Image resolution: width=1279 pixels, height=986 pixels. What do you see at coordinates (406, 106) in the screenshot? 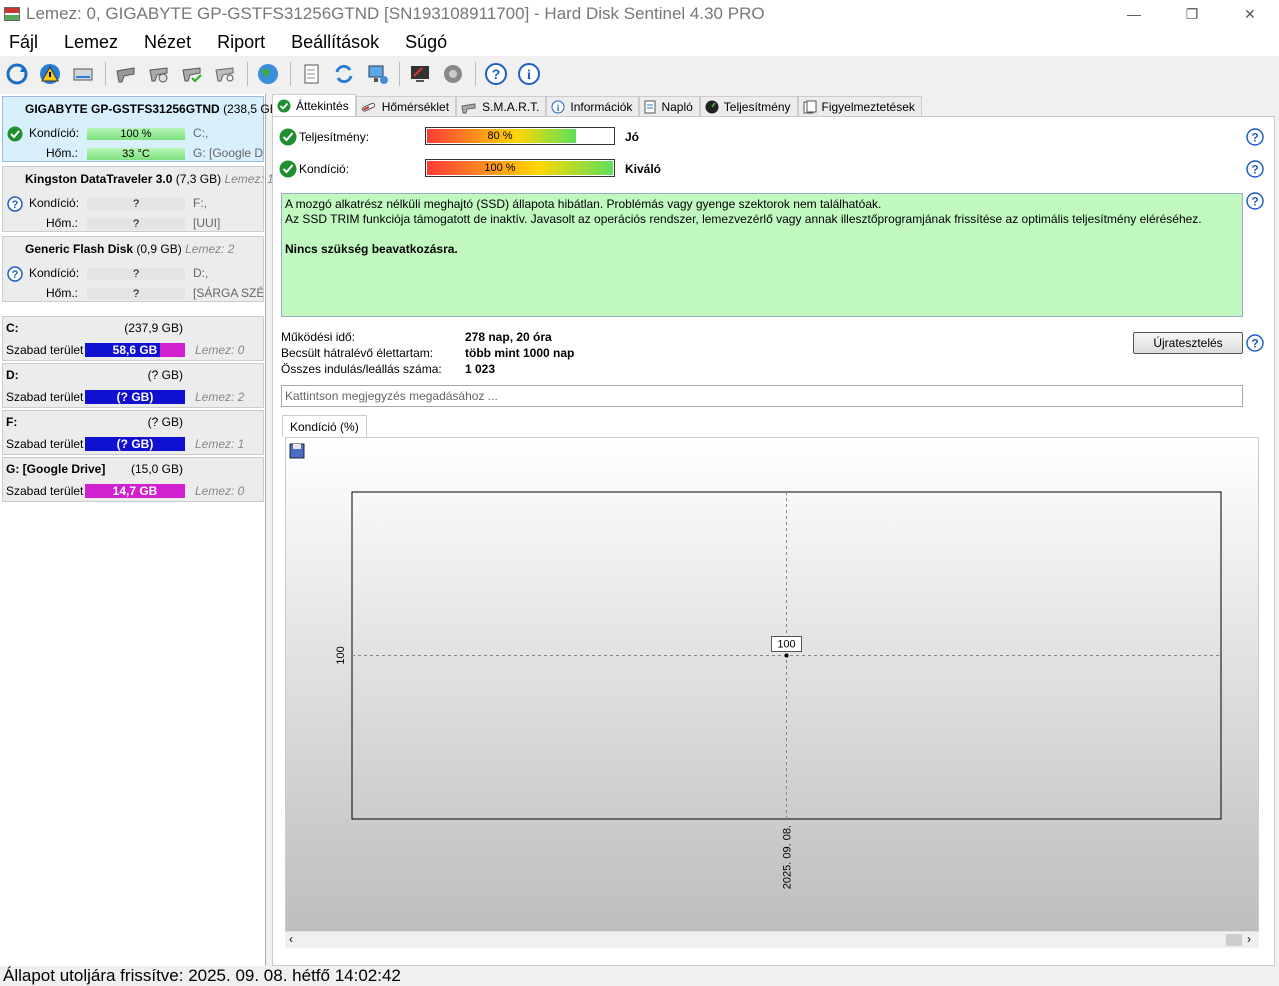
I see `tab-temperature: Hőmérséklet` at bounding box center [406, 106].